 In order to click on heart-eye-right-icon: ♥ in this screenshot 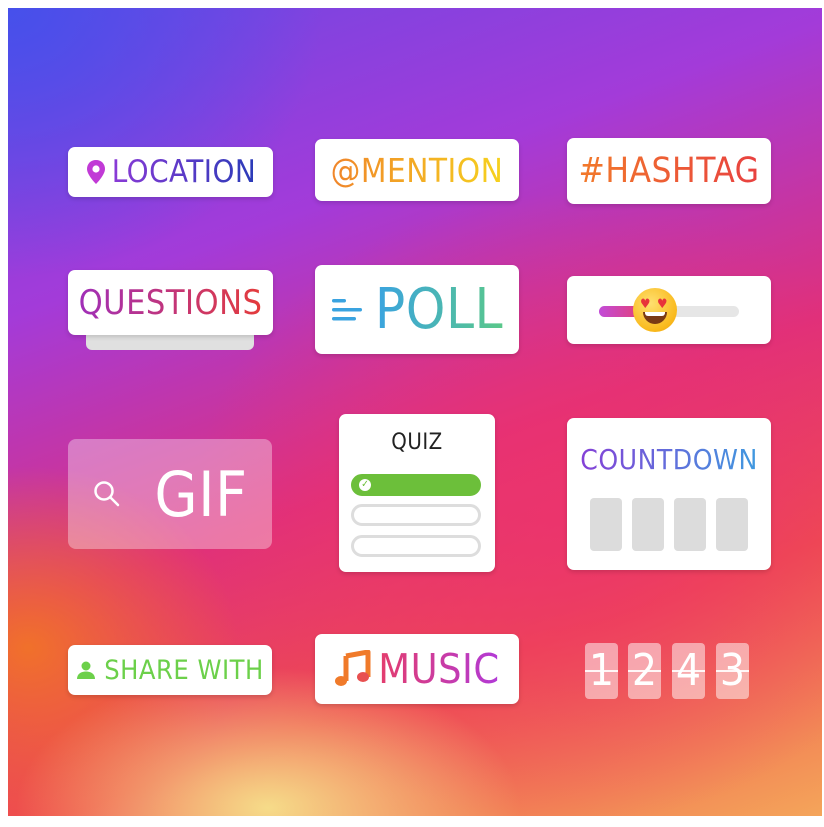, I will do `click(662, 304)`.